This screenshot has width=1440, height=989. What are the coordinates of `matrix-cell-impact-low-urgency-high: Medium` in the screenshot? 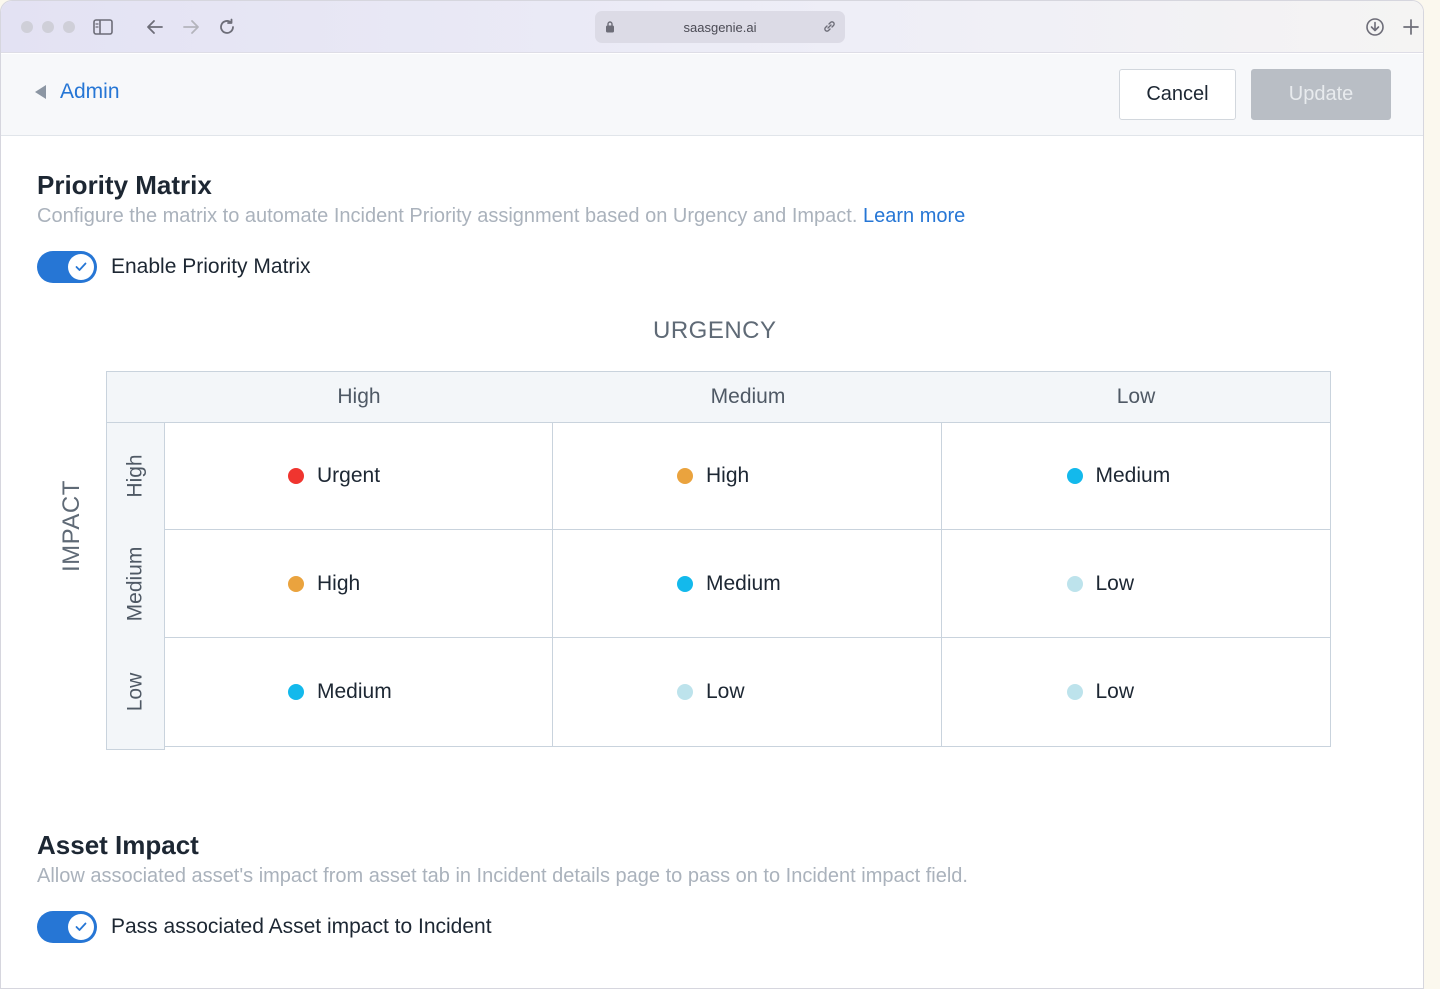 It's located at (358, 692).